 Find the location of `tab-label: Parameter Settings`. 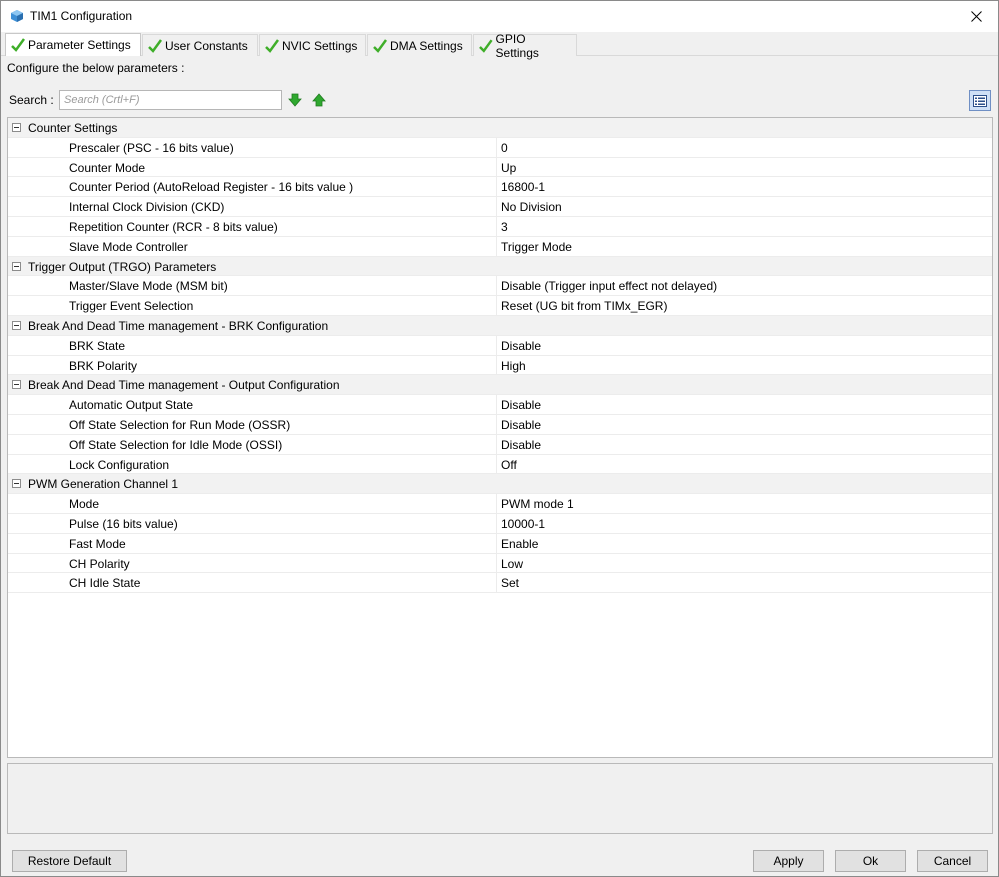

tab-label: Parameter Settings is located at coordinates (79, 45).